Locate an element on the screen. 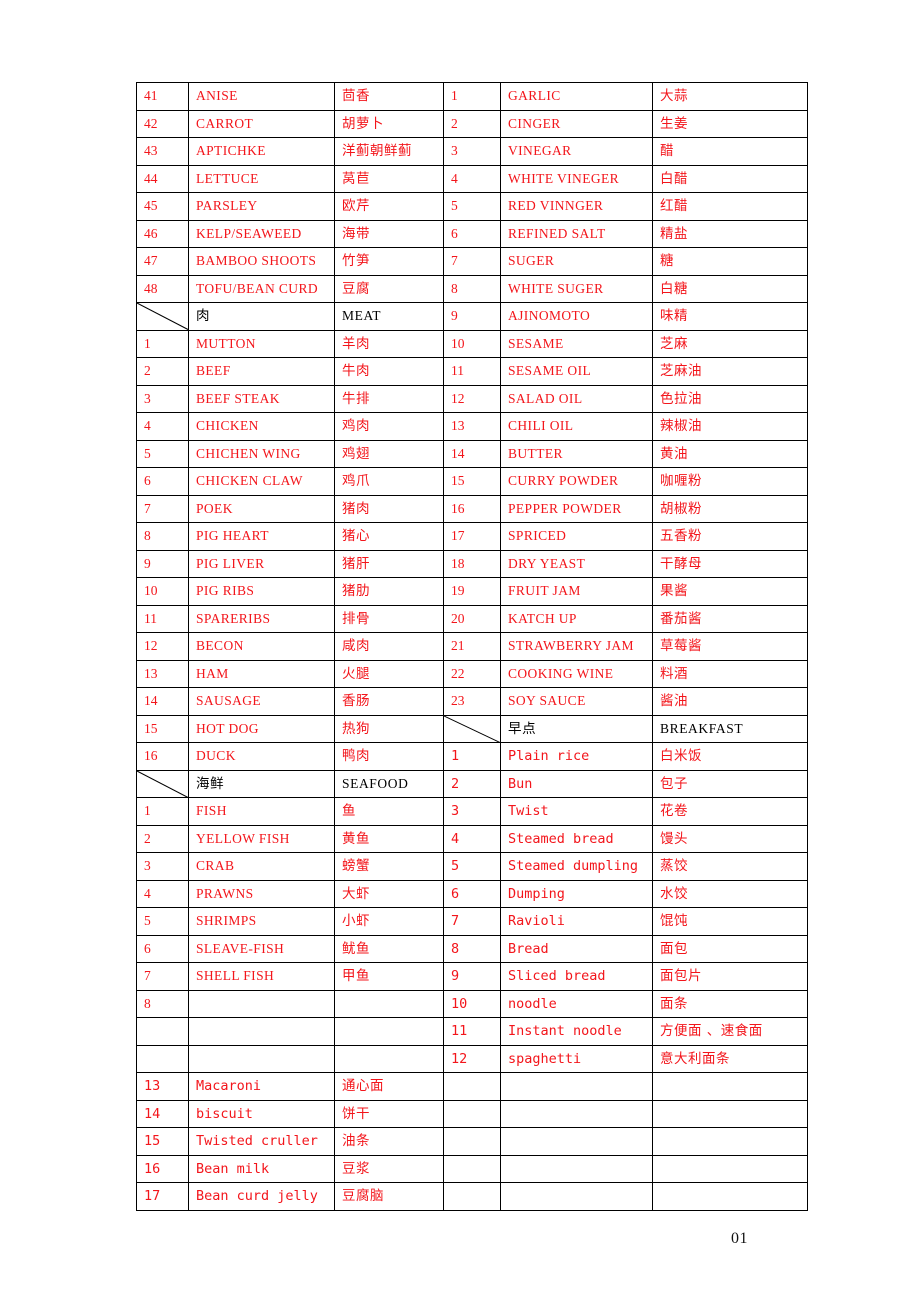 The image size is (920, 1302). cell-chinese: 糖 is located at coordinates (730, 261).